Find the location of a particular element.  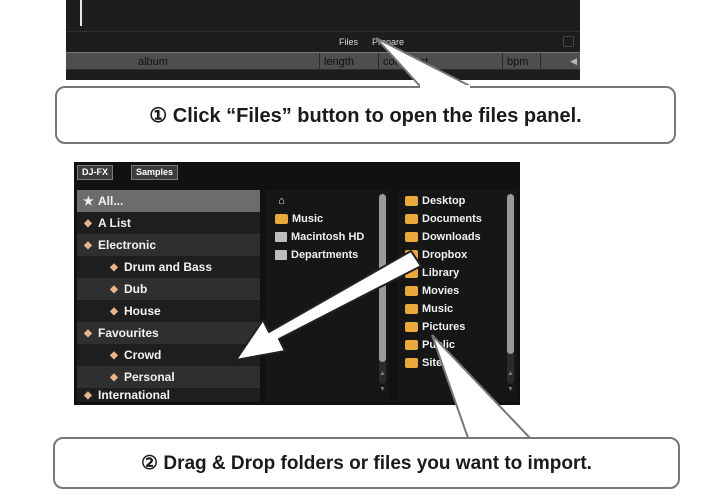

tab-dj-fx: DJ-FX is located at coordinates (95, 172).